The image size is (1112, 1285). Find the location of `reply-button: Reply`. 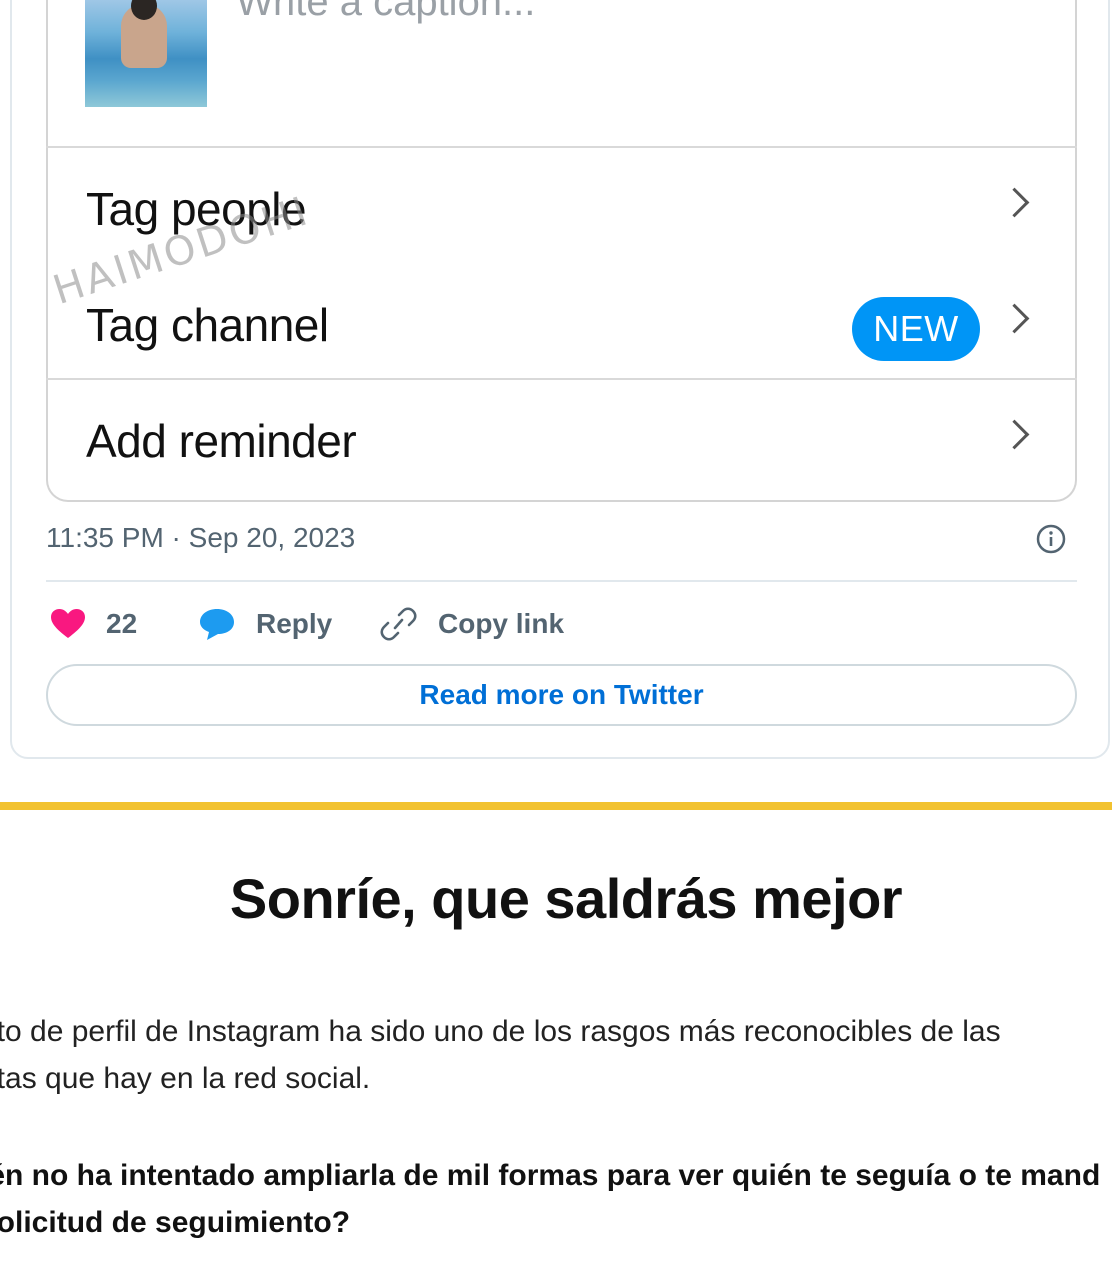

reply-button: Reply is located at coordinates (265, 624).